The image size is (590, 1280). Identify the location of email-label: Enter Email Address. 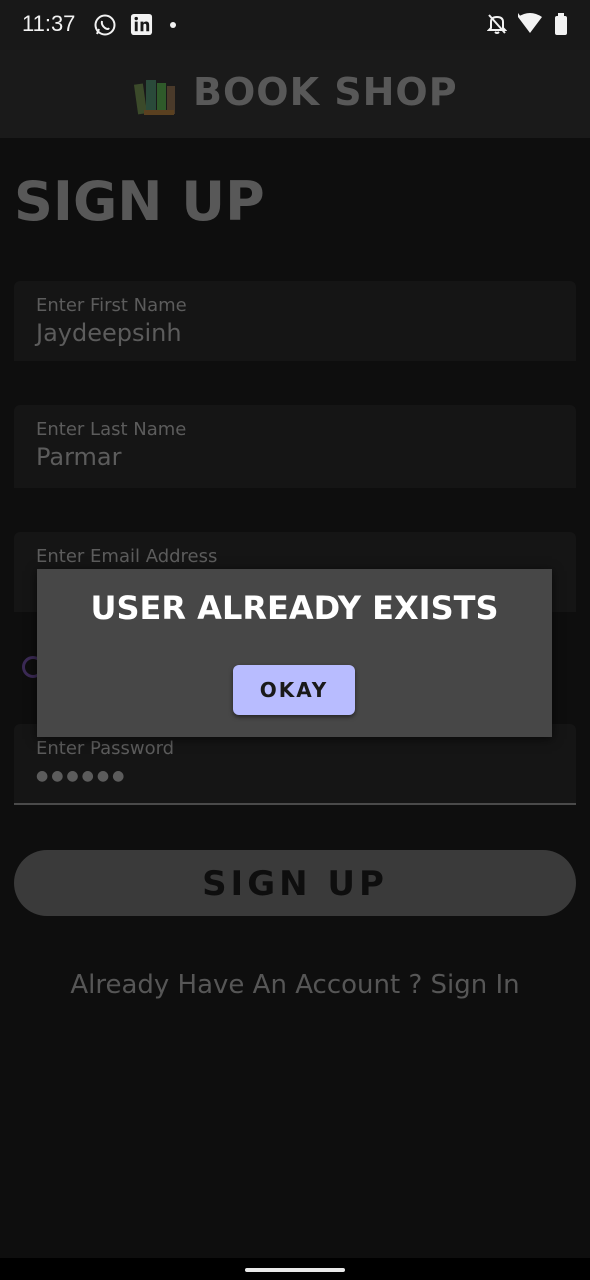
(127, 556).